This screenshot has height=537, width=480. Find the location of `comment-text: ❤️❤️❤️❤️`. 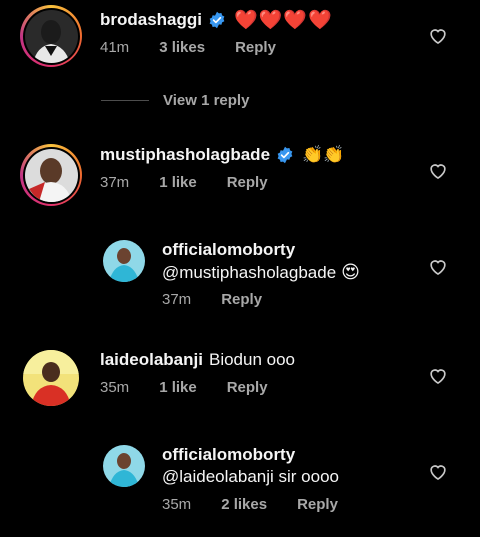

comment-text: ❤️❤️❤️❤️ is located at coordinates (283, 20).